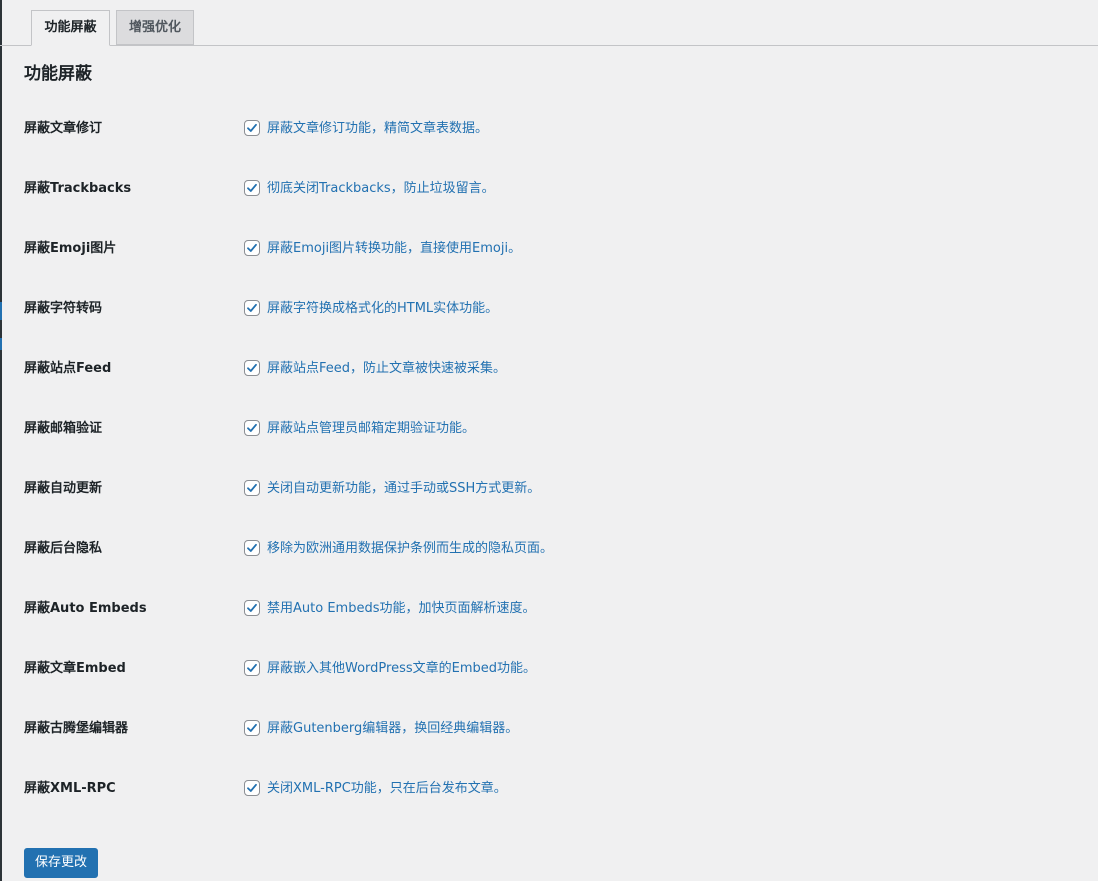 This screenshot has width=1098, height=881. I want to click on setting-label: 屏蔽Auto Embeds, so click(85, 608).